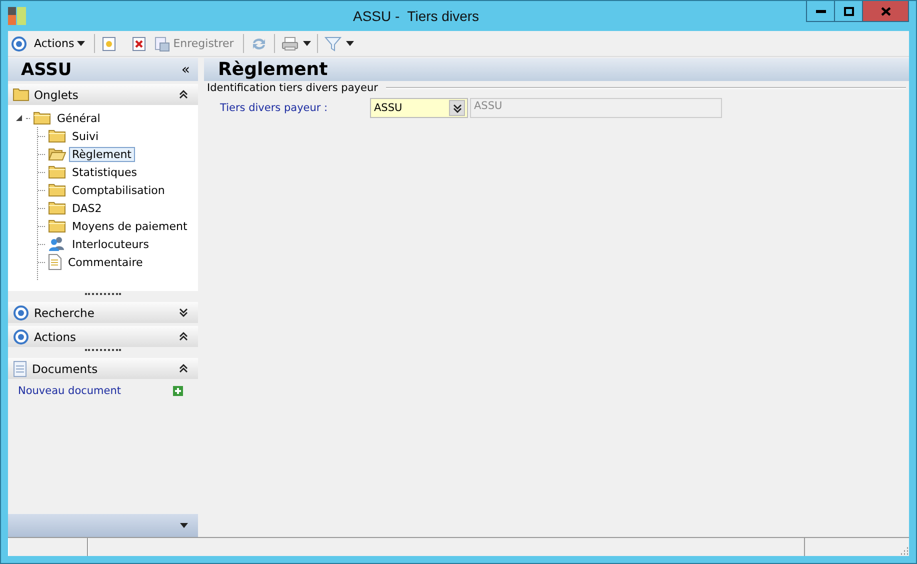 The image size is (917, 564). I want to click on combo-field: ASSU, so click(419, 108).